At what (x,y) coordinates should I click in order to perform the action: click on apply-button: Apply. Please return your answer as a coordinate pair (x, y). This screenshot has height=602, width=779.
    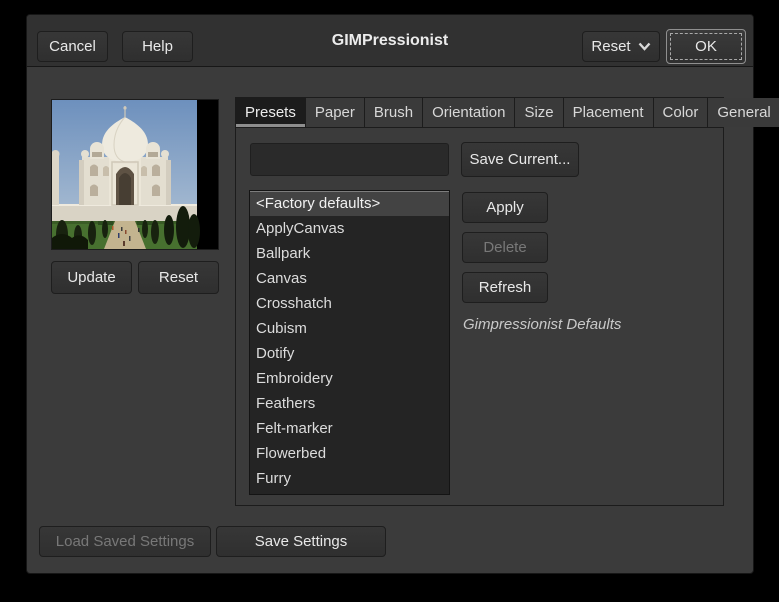
    Looking at the image, I should click on (505, 207).